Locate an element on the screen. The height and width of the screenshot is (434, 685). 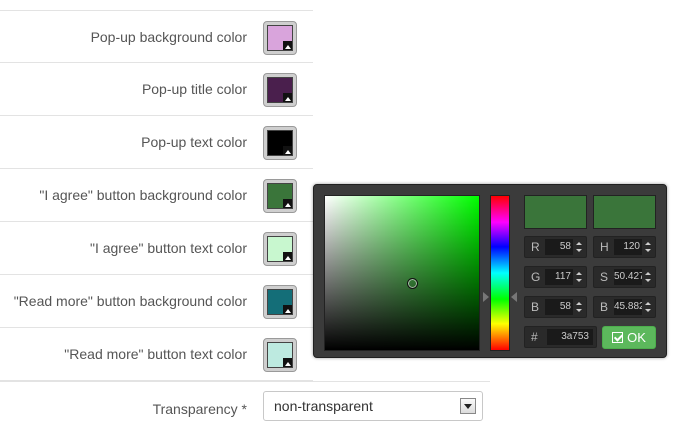
ok-label: OK is located at coordinates (636, 337).